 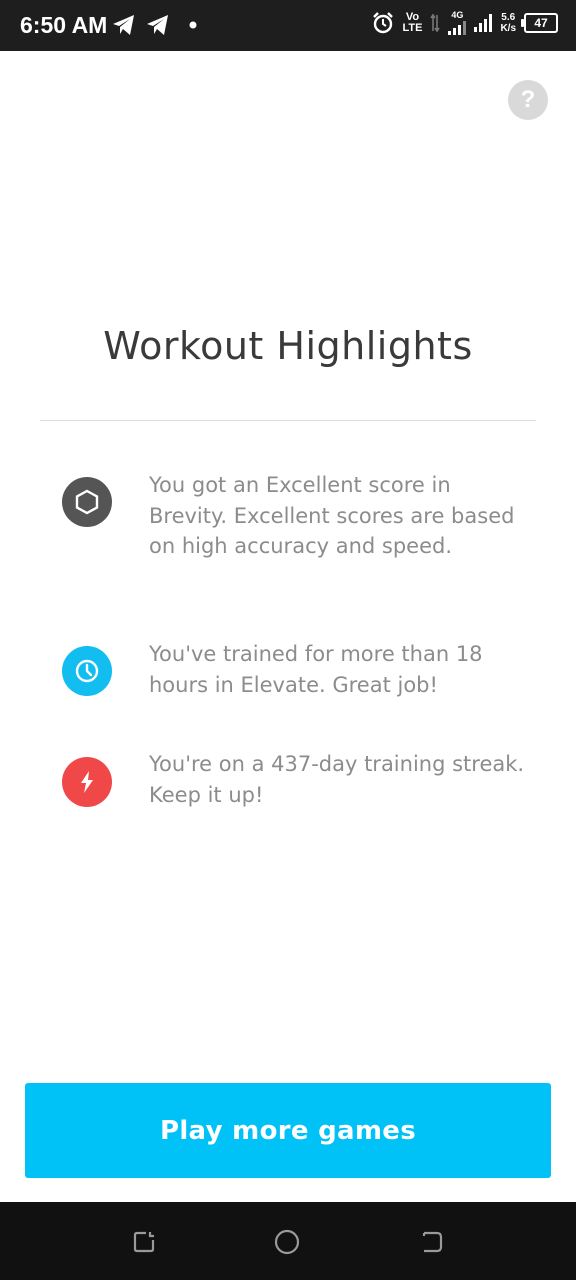 I want to click on recents-button, so click(x=144, y=1242).